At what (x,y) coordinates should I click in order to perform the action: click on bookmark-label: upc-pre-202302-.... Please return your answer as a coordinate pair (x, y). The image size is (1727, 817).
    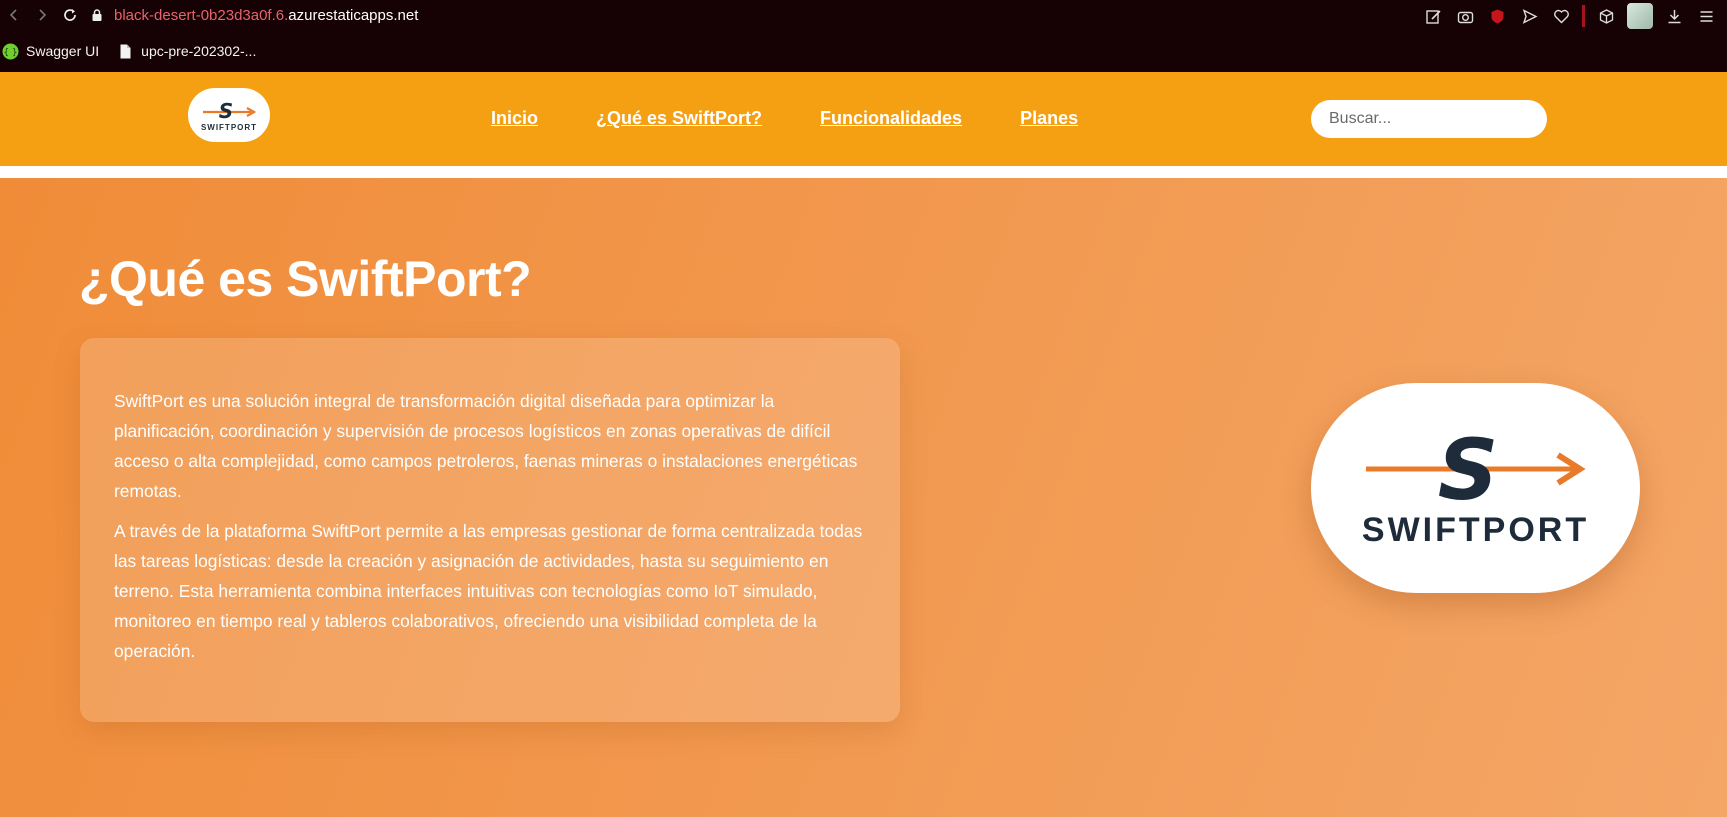
    Looking at the image, I should click on (199, 51).